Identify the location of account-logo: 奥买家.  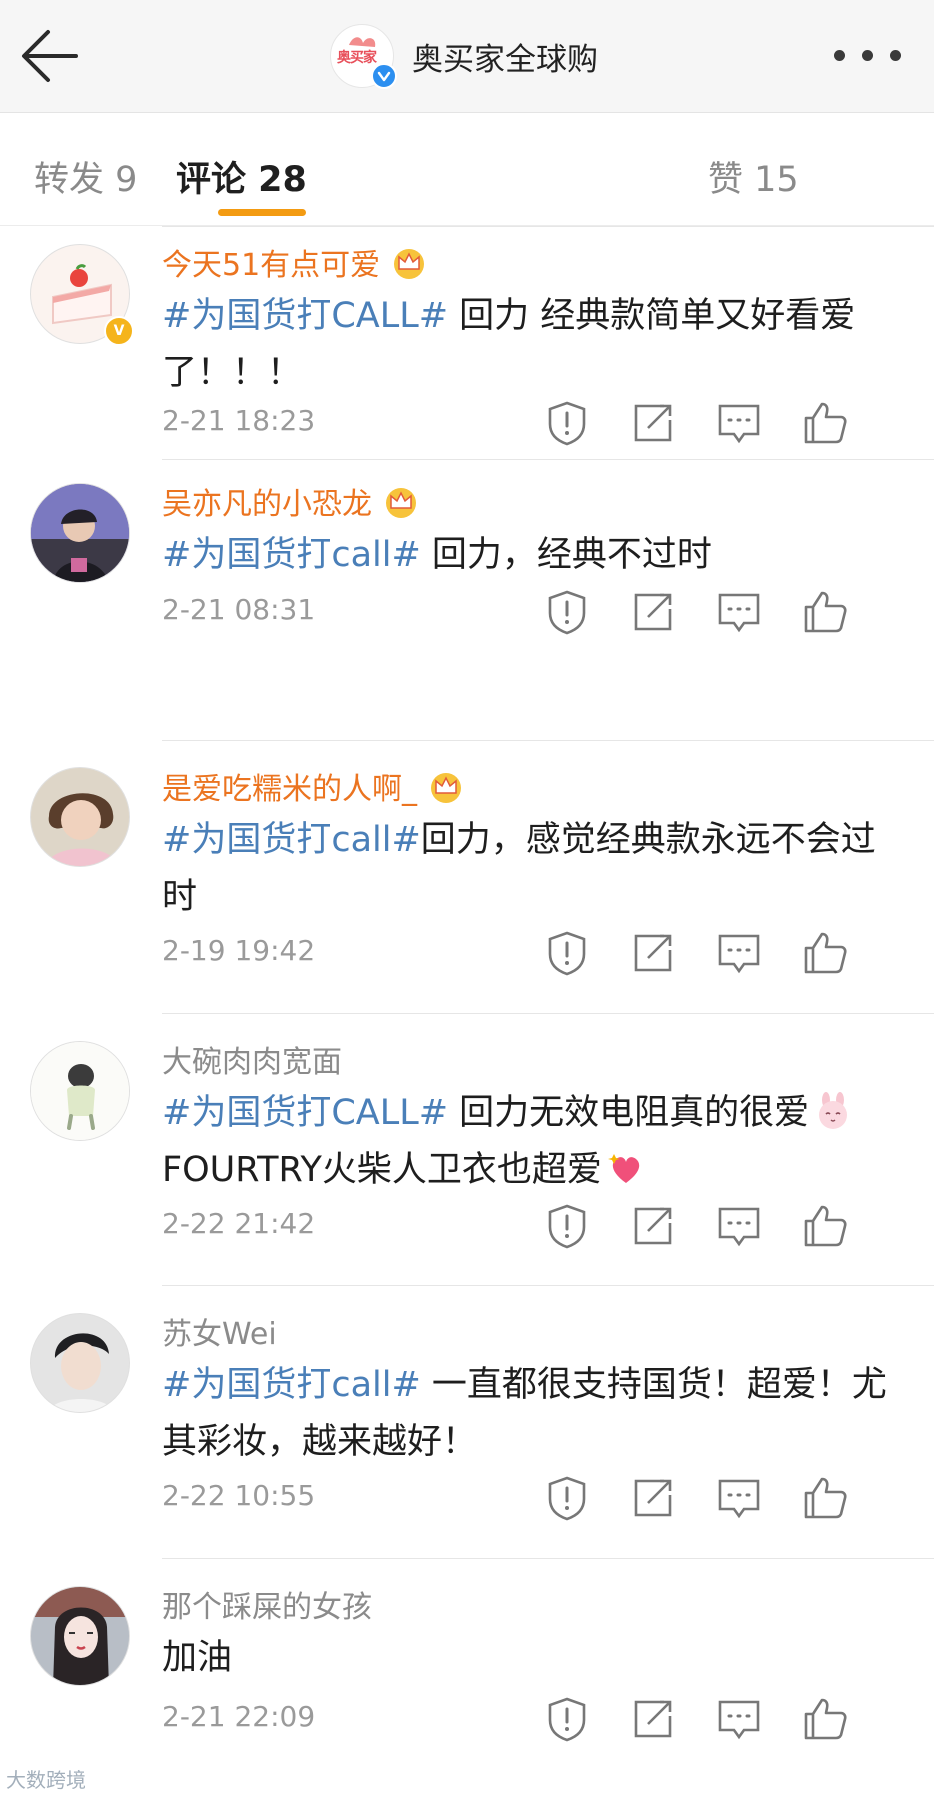
(363, 56).